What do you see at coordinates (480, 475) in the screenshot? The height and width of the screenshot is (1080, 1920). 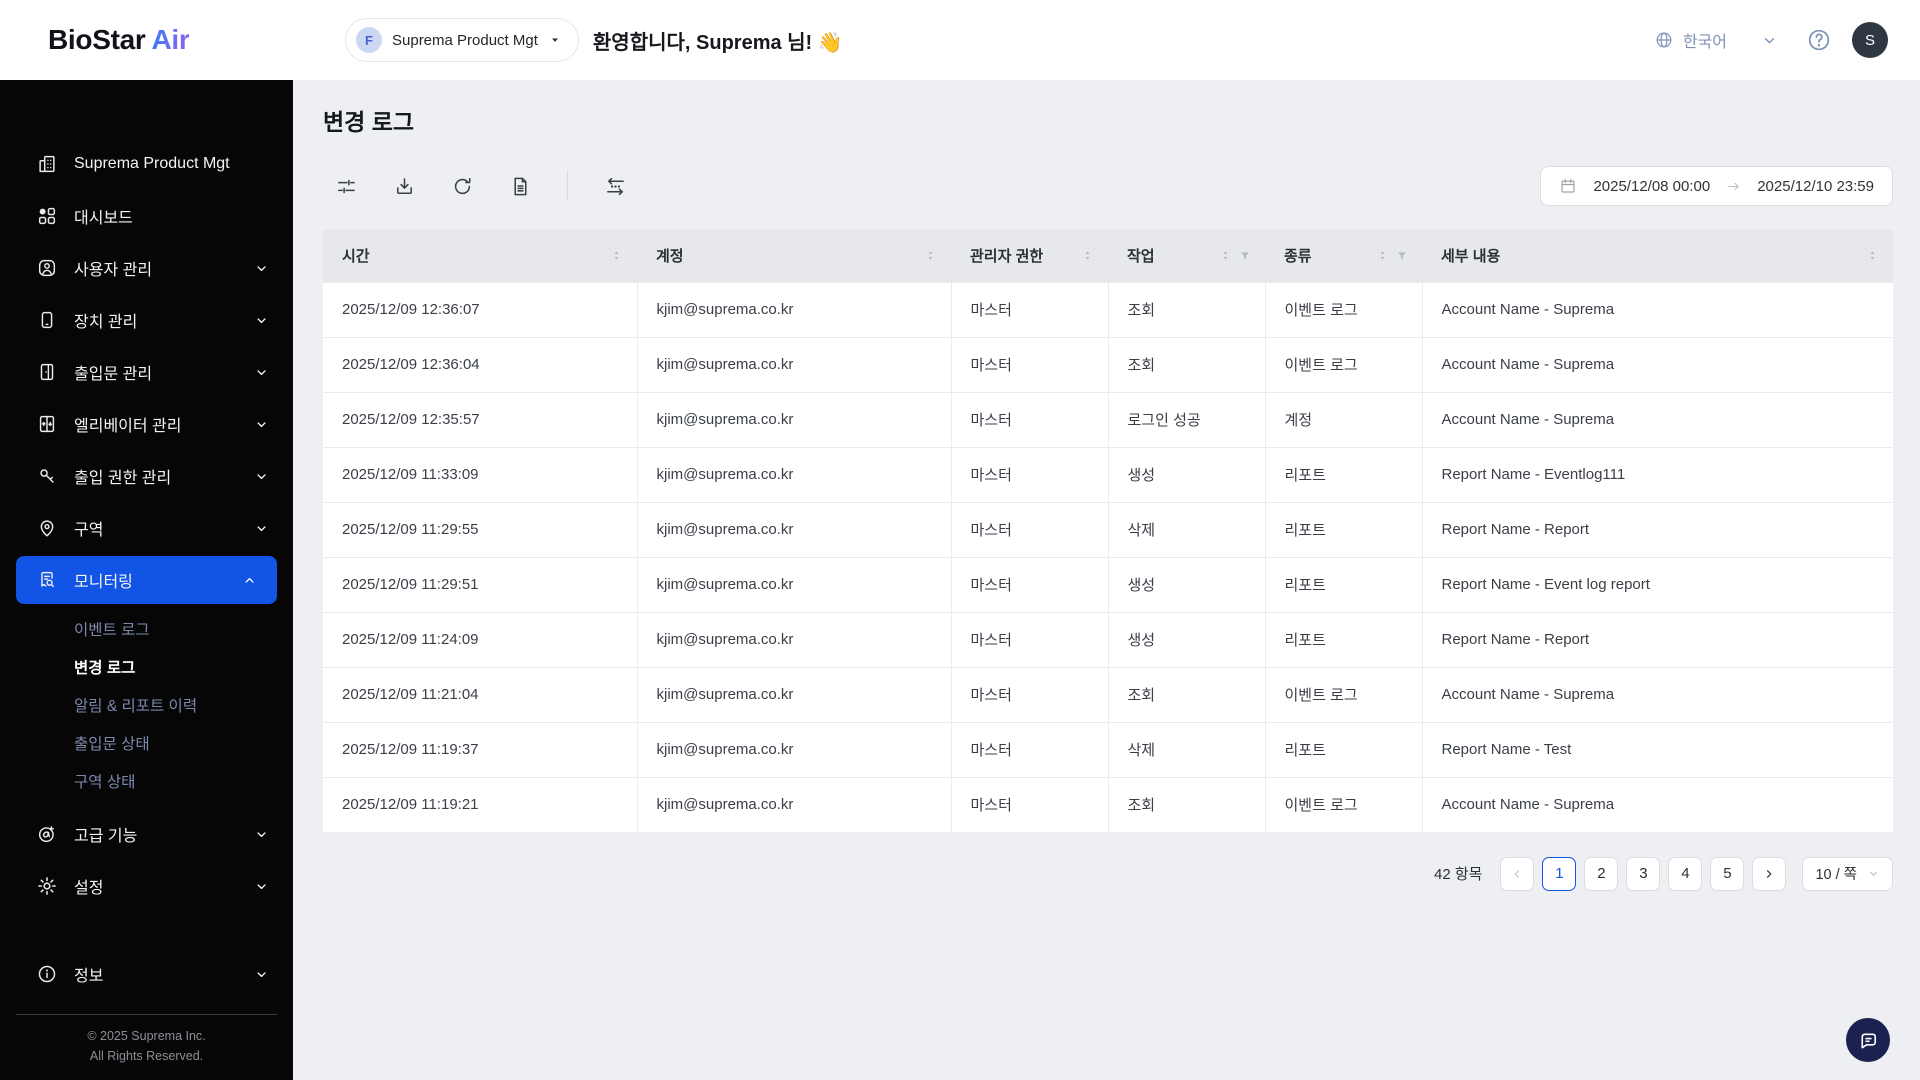 I see `table-cell: 2025/12/09 11:33:09` at bounding box center [480, 475].